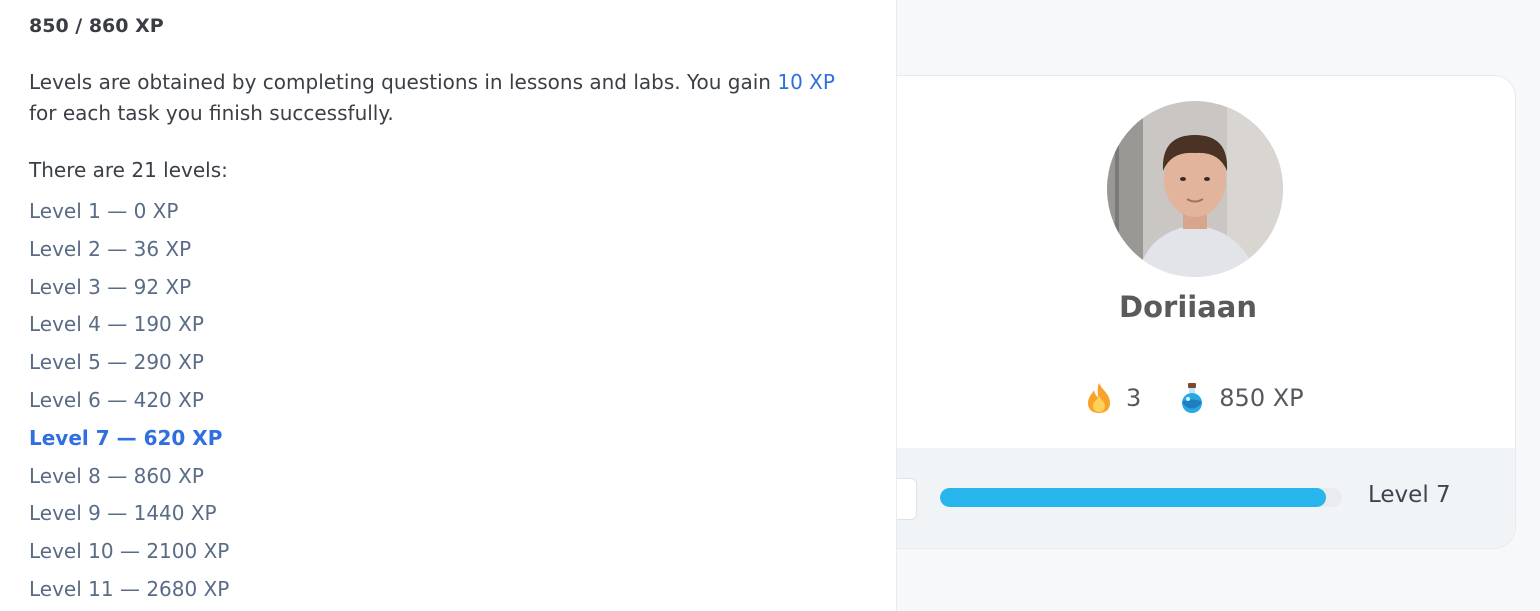 This screenshot has width=1540, height=611. Describe the element at coordinates (104, 211) in the screenshot. I see `level-item: Level 1 — 0 XP` at that location.